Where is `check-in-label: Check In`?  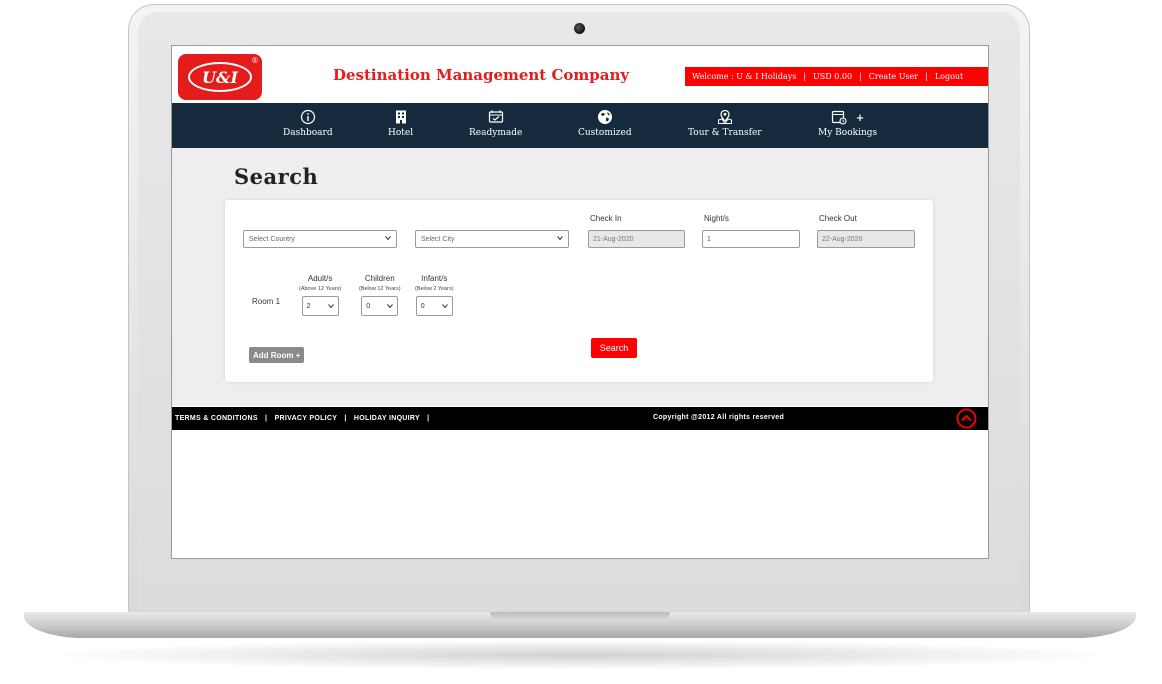 check-in-label: Check In is located at coordinates (606, 218).